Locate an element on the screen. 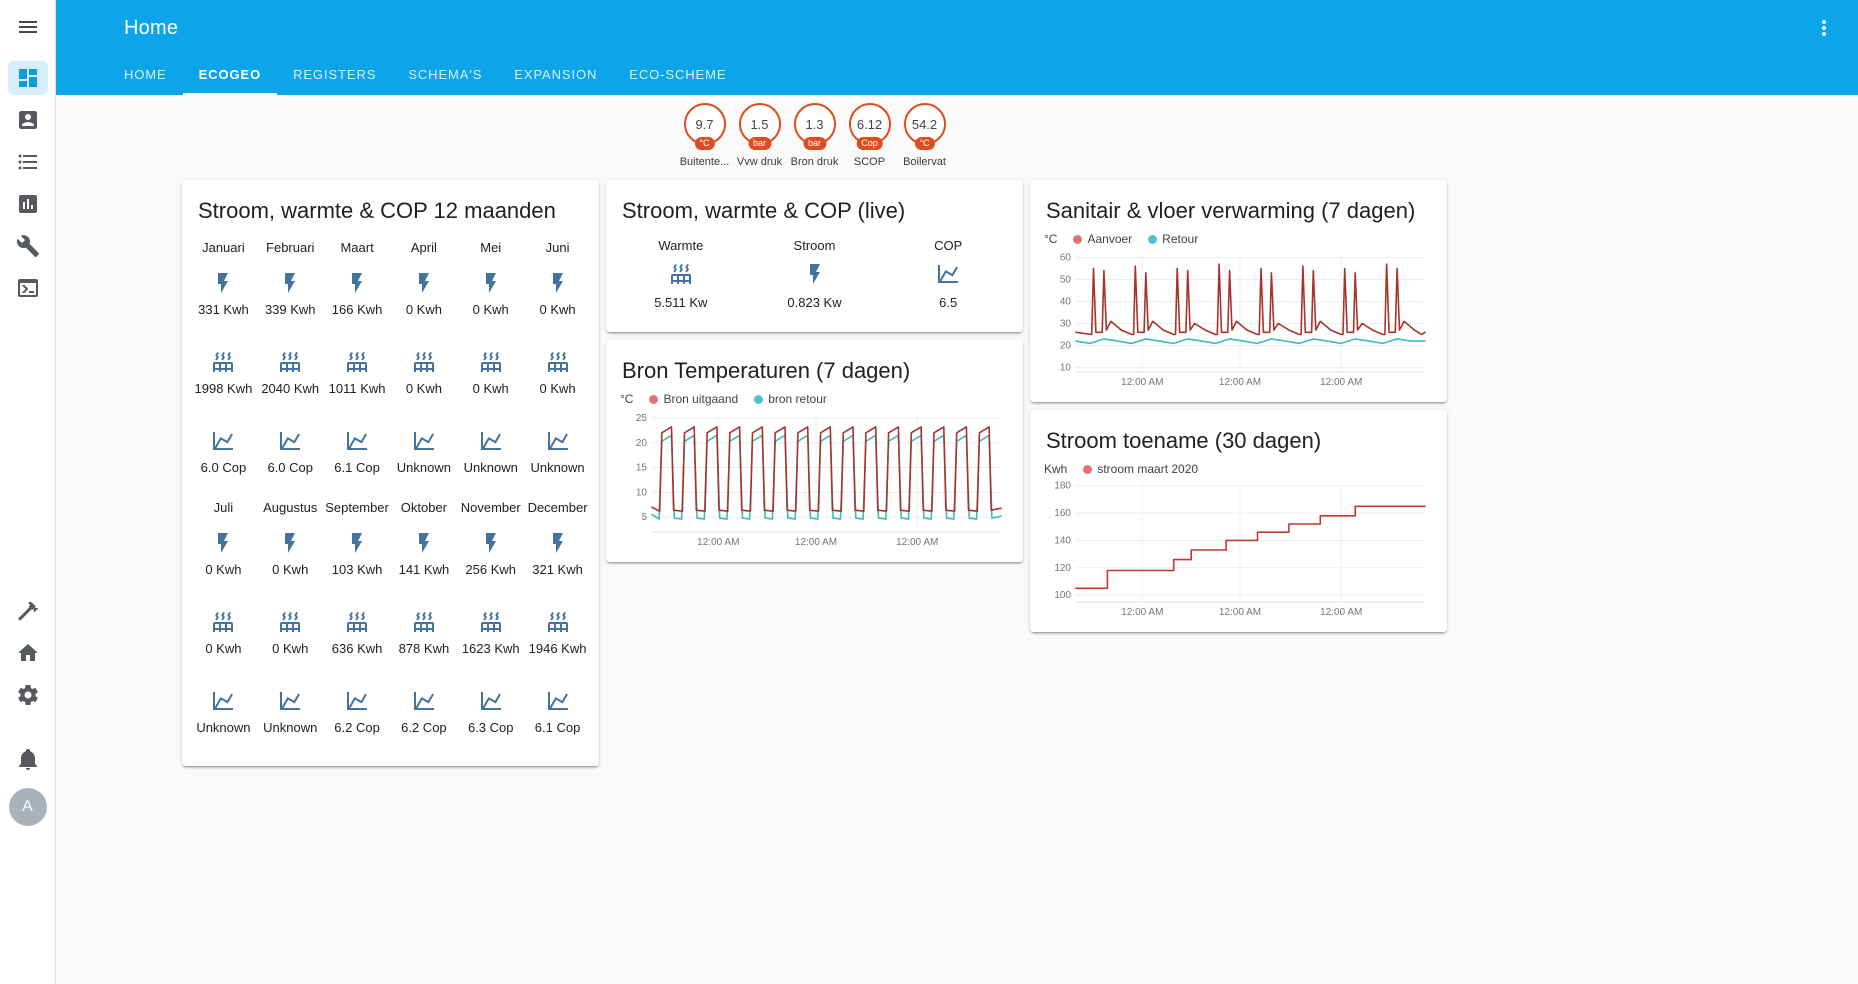 This screenshot has height=984, width=1858. month-label: Augustus is located at coordinates (290, 507).